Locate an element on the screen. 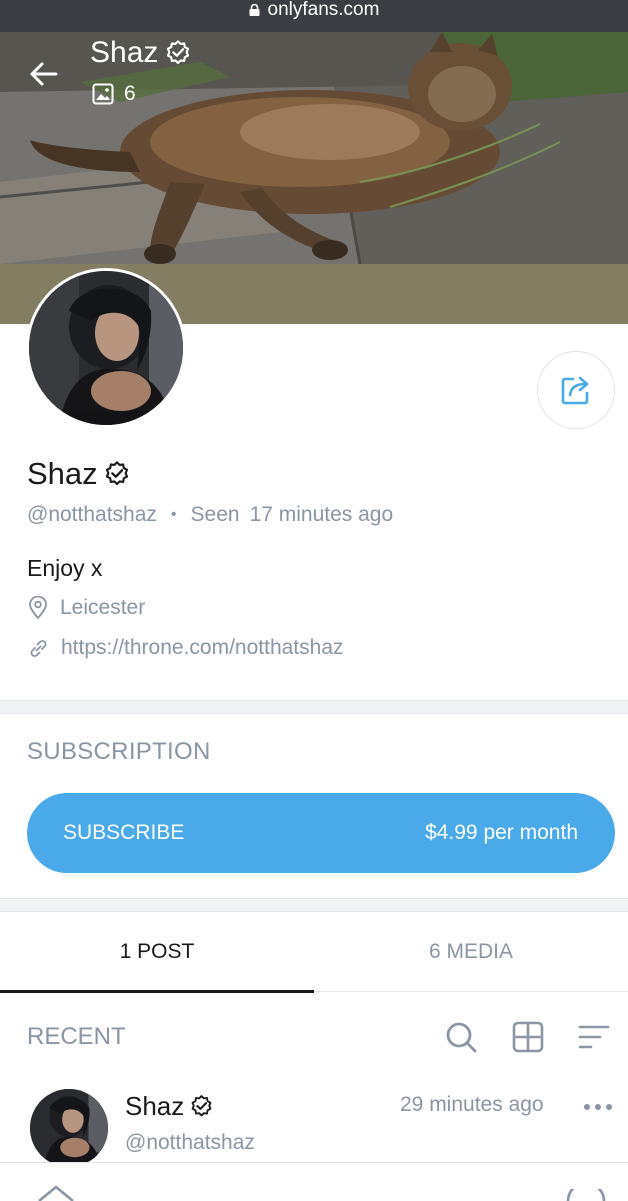  share-button is located at coordinates (576, 390).